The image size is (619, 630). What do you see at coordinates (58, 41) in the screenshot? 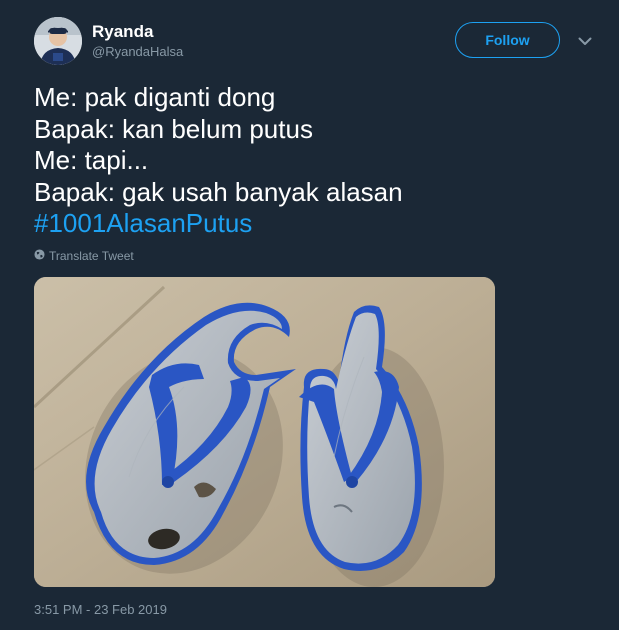
I see `avatar` at bounding box center [58, 41].